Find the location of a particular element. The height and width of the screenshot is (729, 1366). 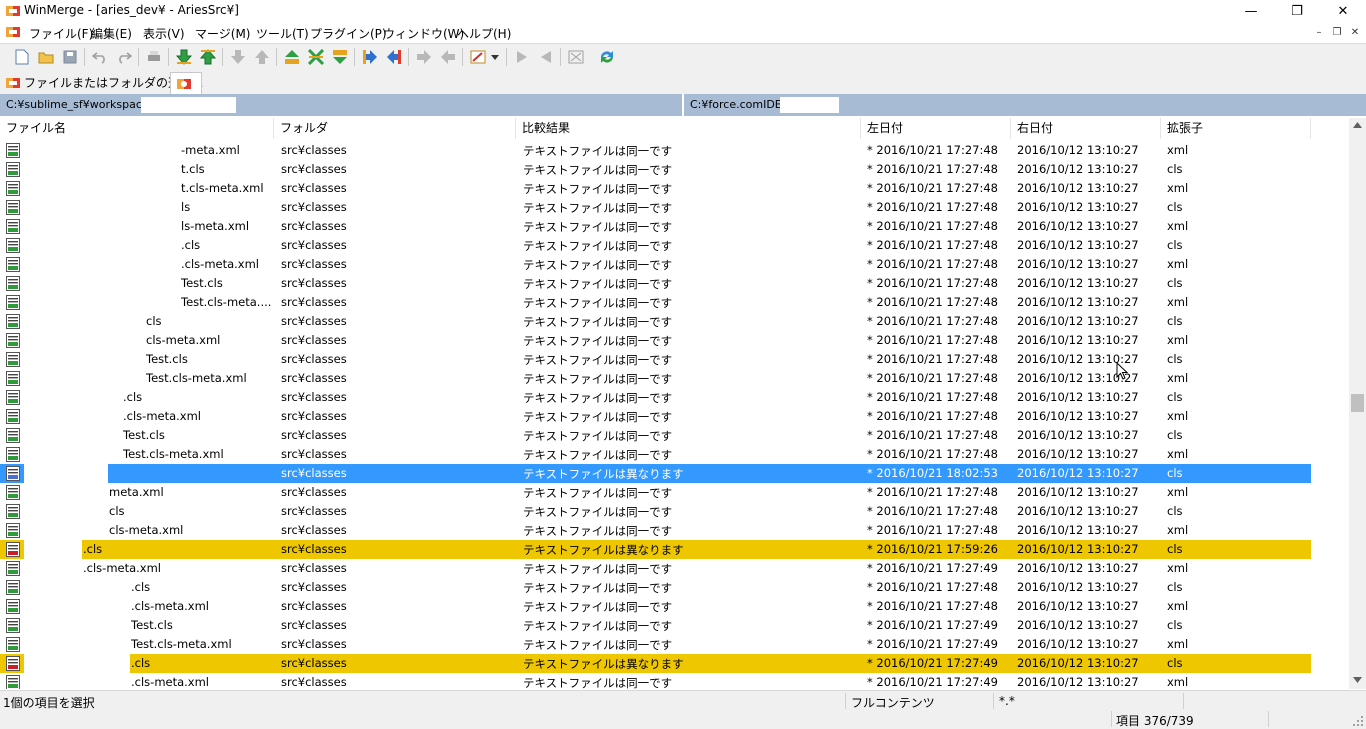

tab-folder-compare is located at coordinates (186, 83).